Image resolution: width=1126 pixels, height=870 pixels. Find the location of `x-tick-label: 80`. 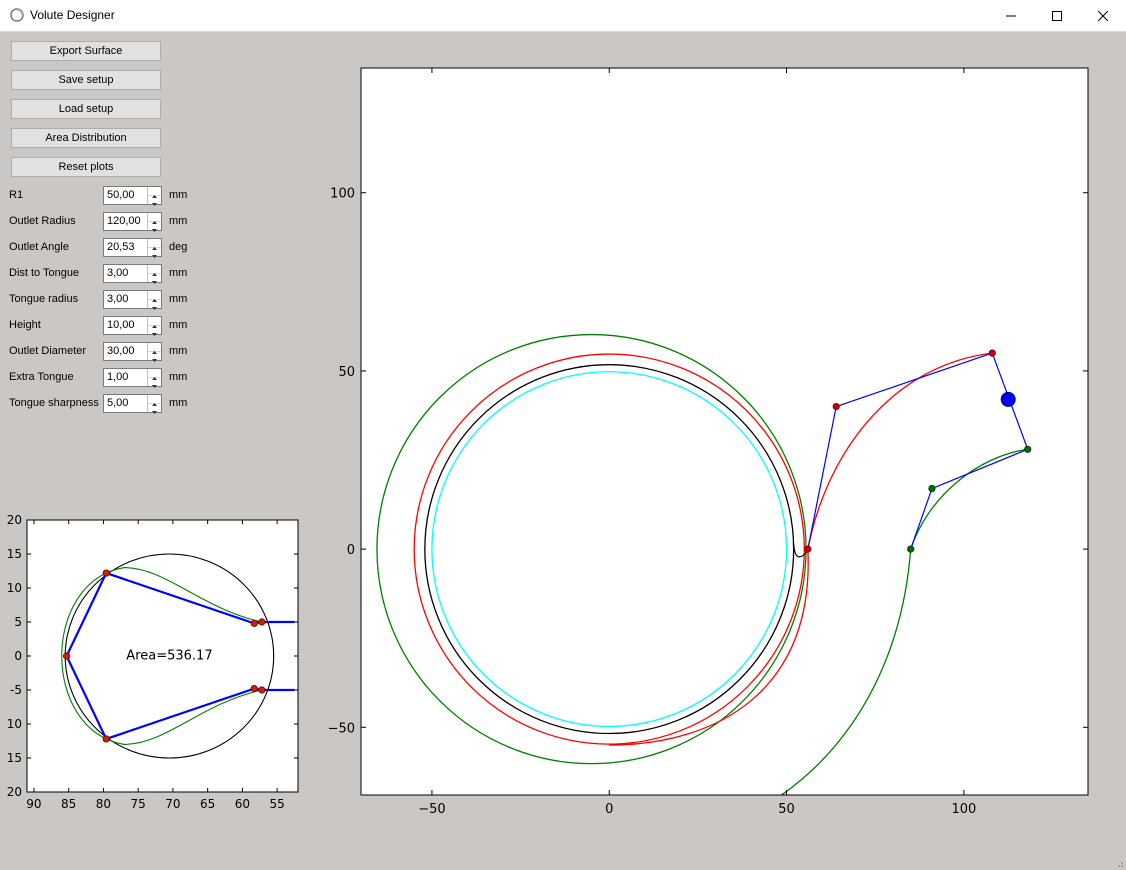

x-tick-label: 80 is located at coordinates (103, 804).